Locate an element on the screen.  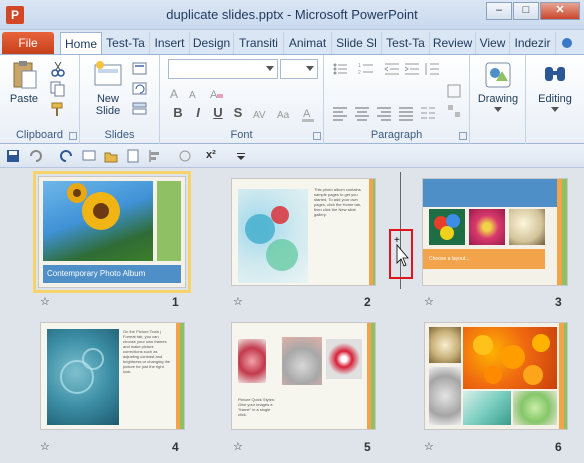
svg-text: Aa is located at coordinates (283, 115).